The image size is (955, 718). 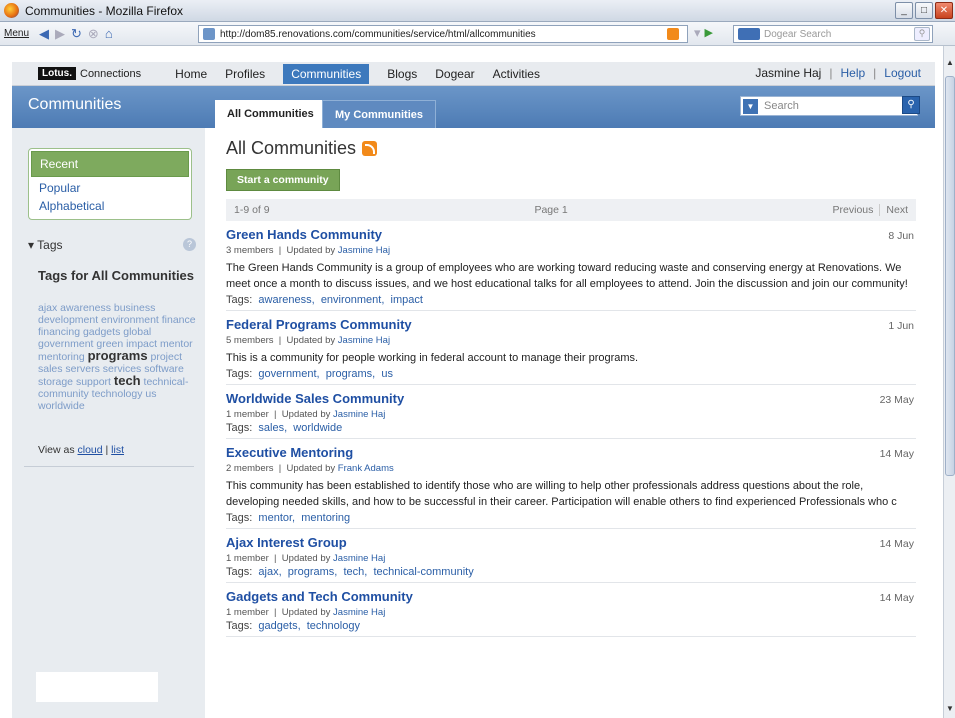 I want to click on history-dropdown-icon: ▾, so click(x=697, y=33).